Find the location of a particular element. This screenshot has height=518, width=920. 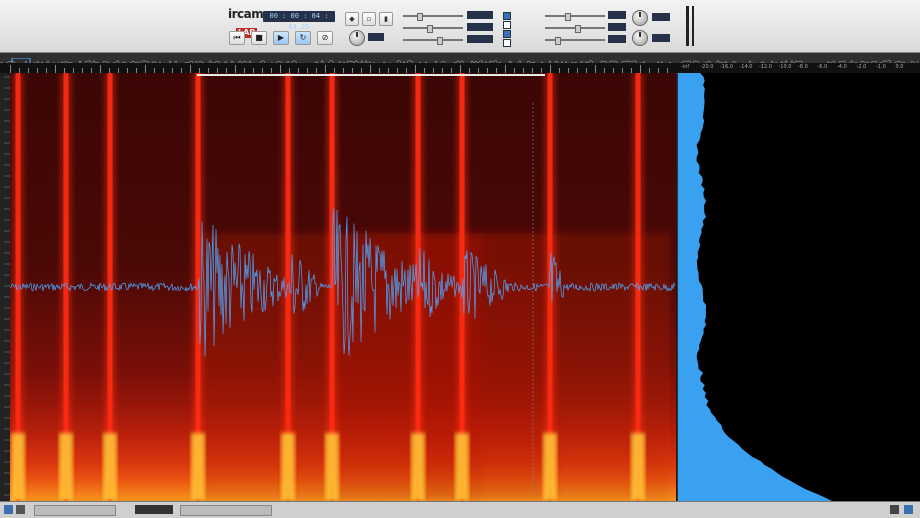

record-button: ⊘ is located at coordinates (325, 38).